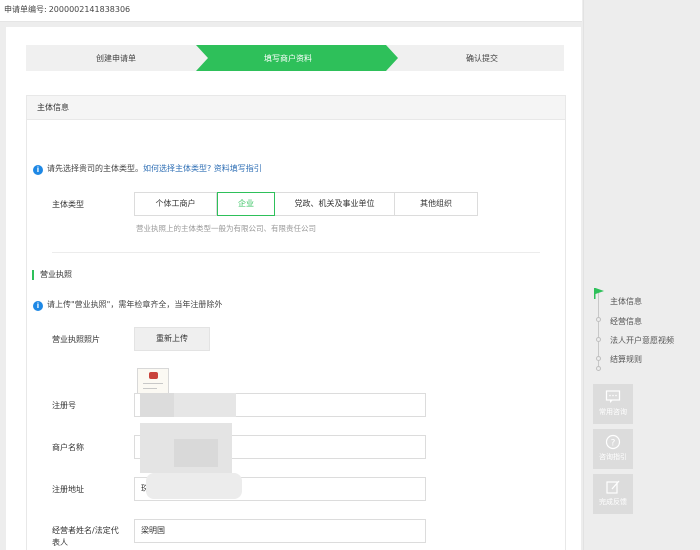 The image size is (700, 550). What do you see at coordinates (176, 204) in the screenshot?
I see `subject-type-individual: 个体工商户` at bounding box center [176, 204].